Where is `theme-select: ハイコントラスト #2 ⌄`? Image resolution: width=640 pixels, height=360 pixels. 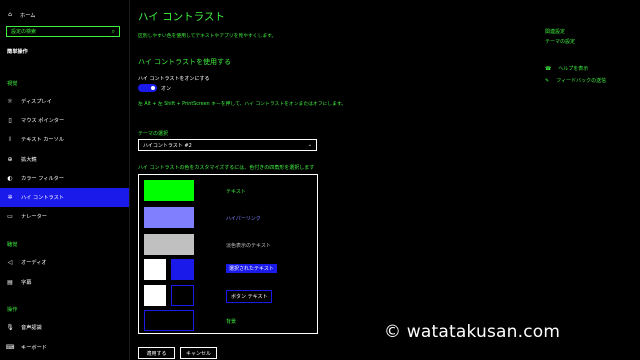
theme-select: ハイコントラスト #2 ⌄ is located at coordinates (227, 145).